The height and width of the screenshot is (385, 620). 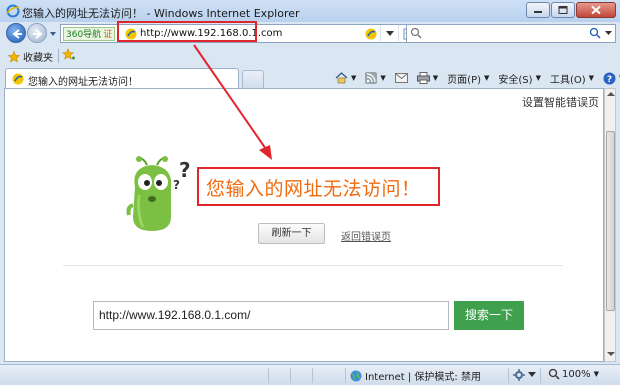 I want to click on minimize-button, so click(x=538, y=10).